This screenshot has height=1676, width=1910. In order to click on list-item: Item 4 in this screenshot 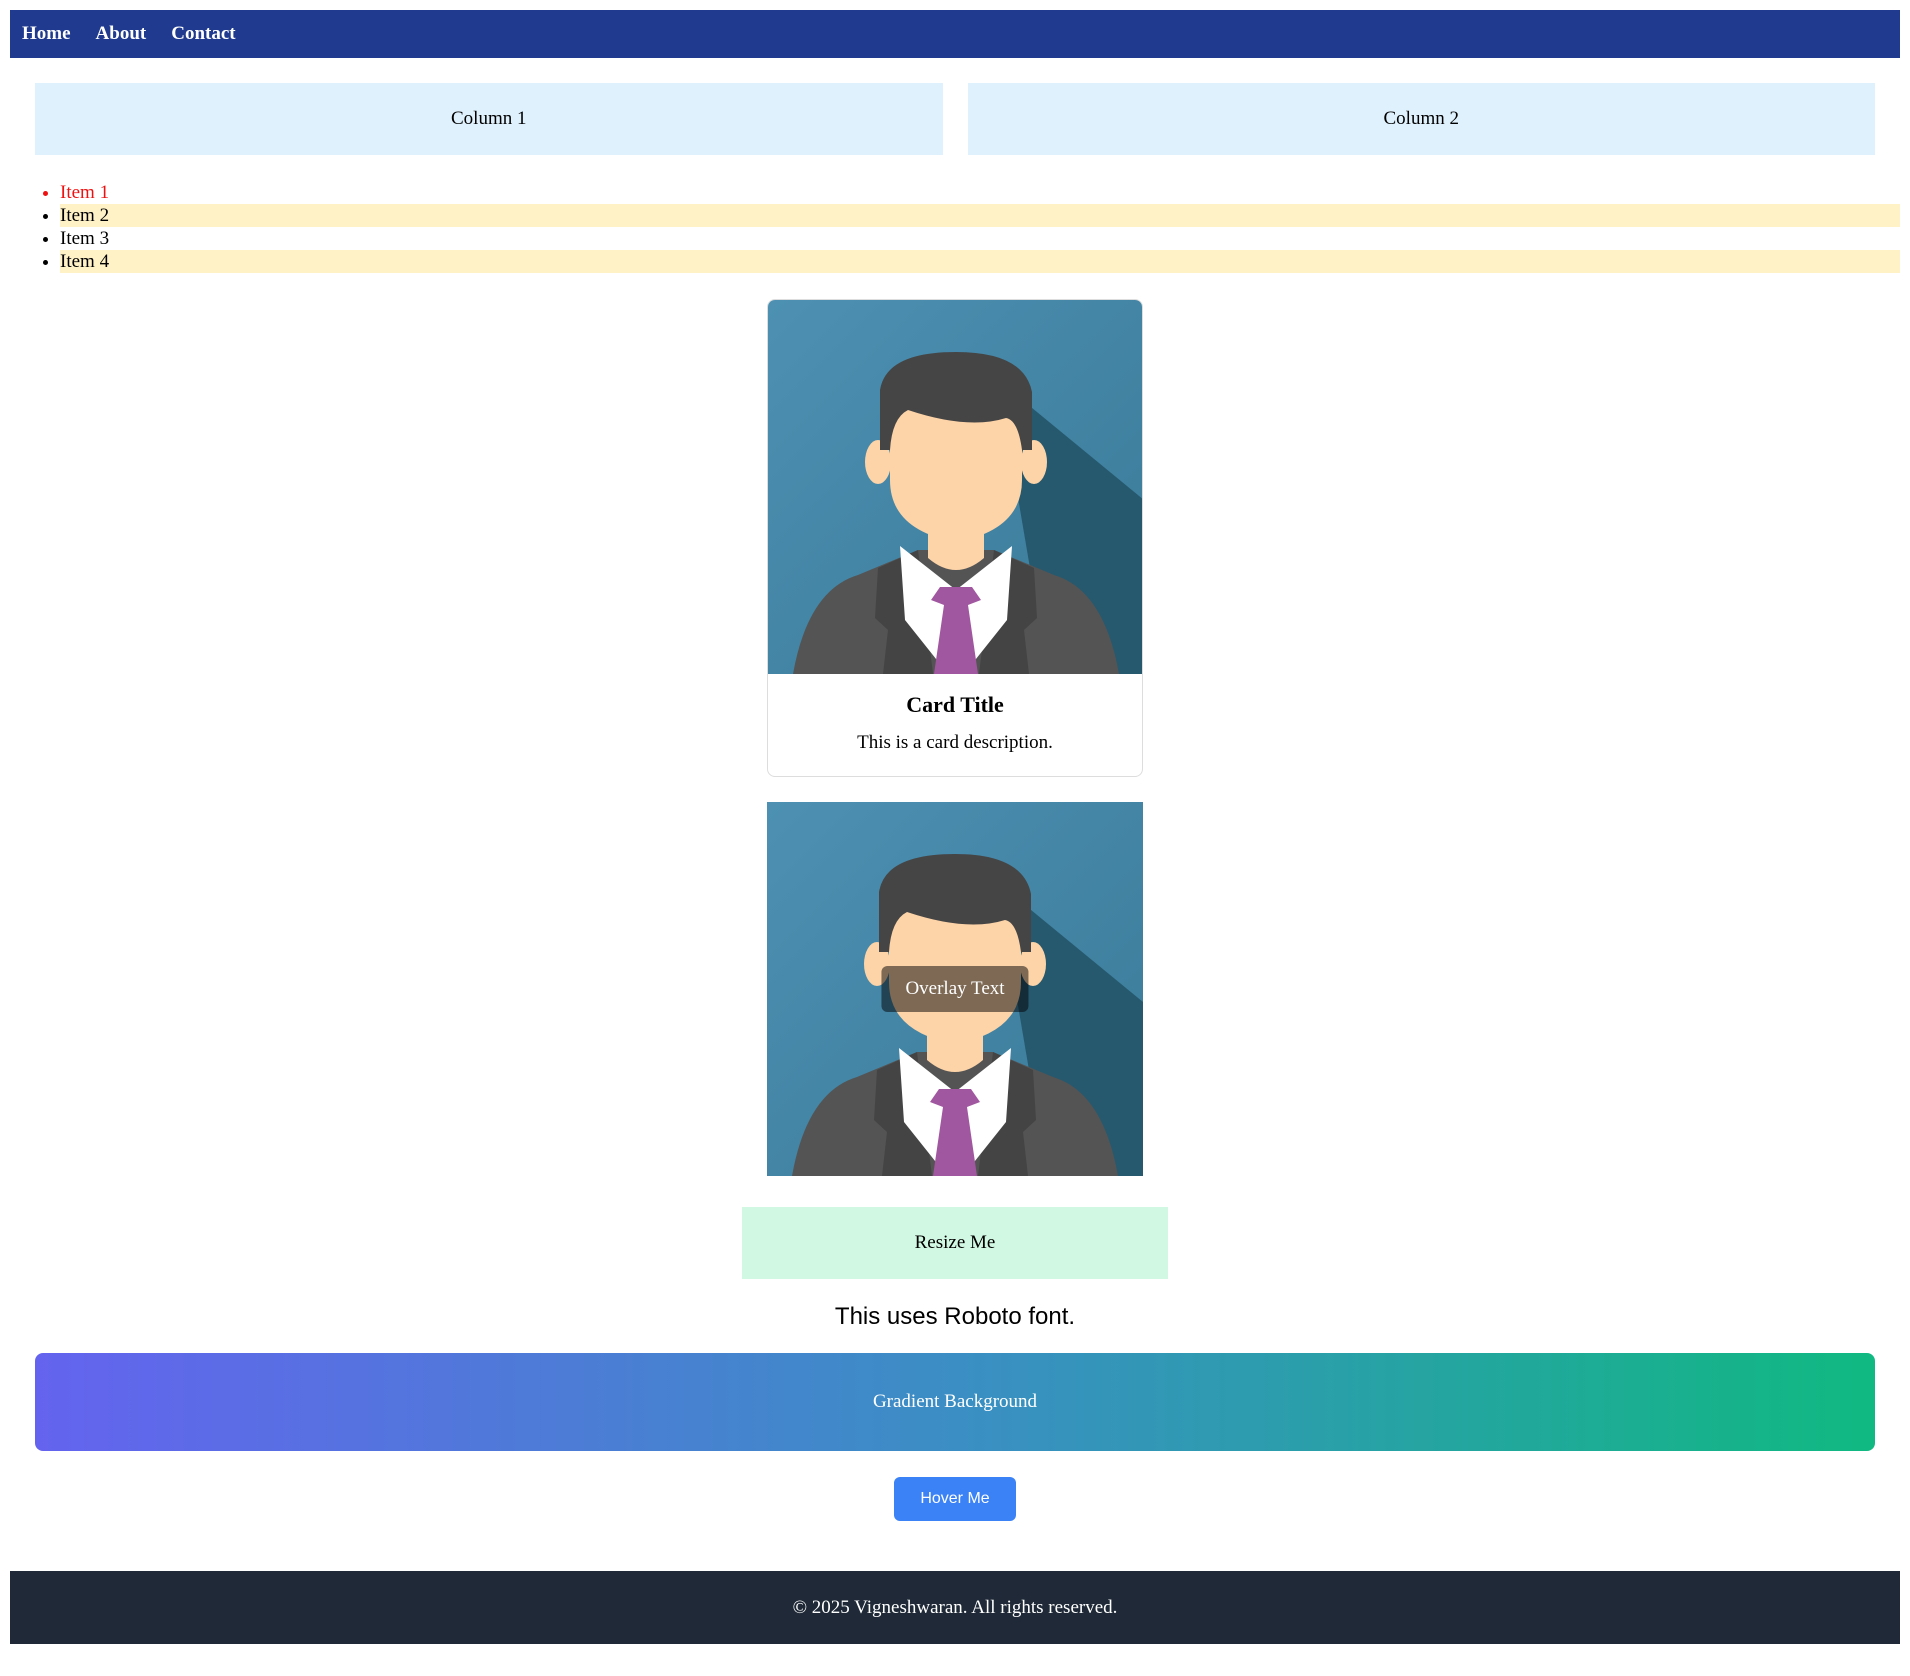, I will do `click(980, 261)`.